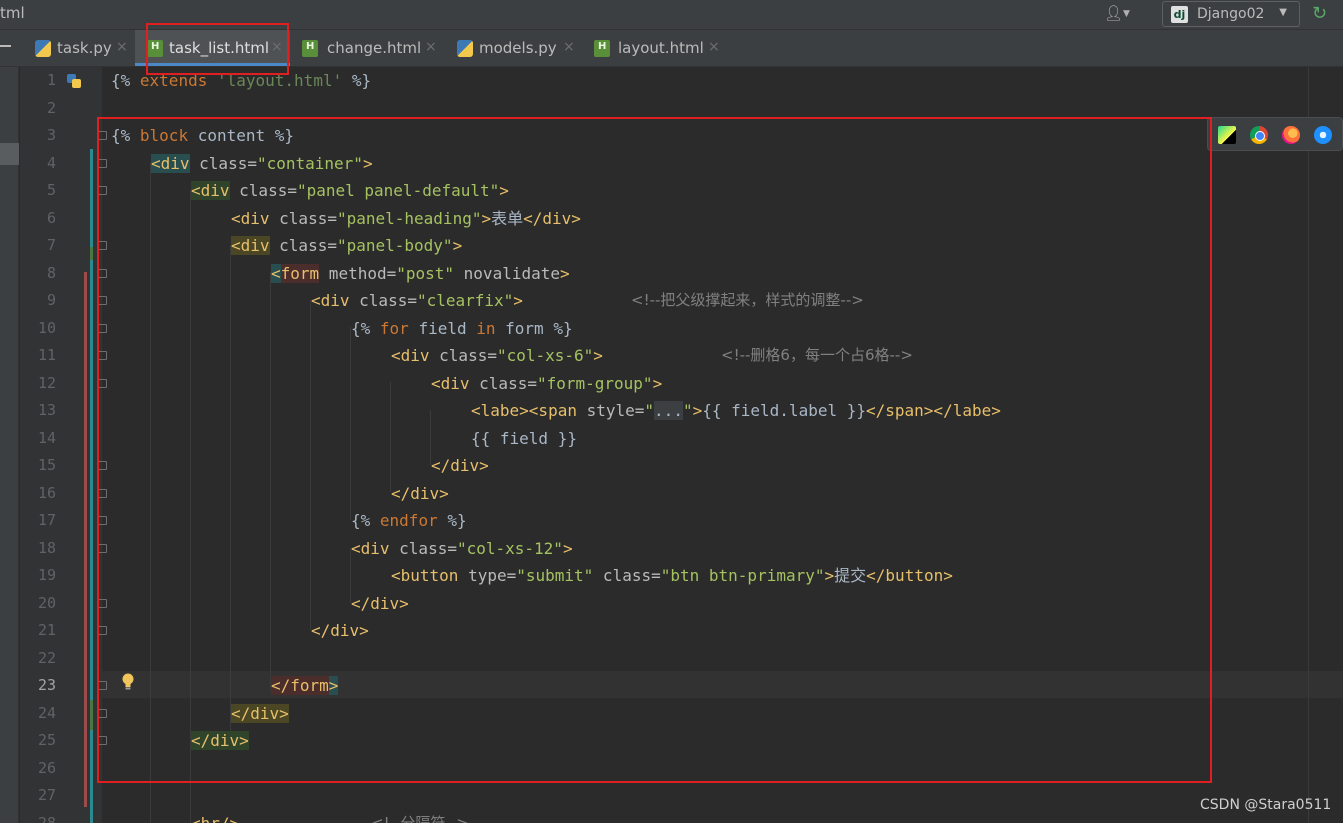 This screenshot has height=823, width=1343. I want to click on line-number: 23, so click(46, 685).